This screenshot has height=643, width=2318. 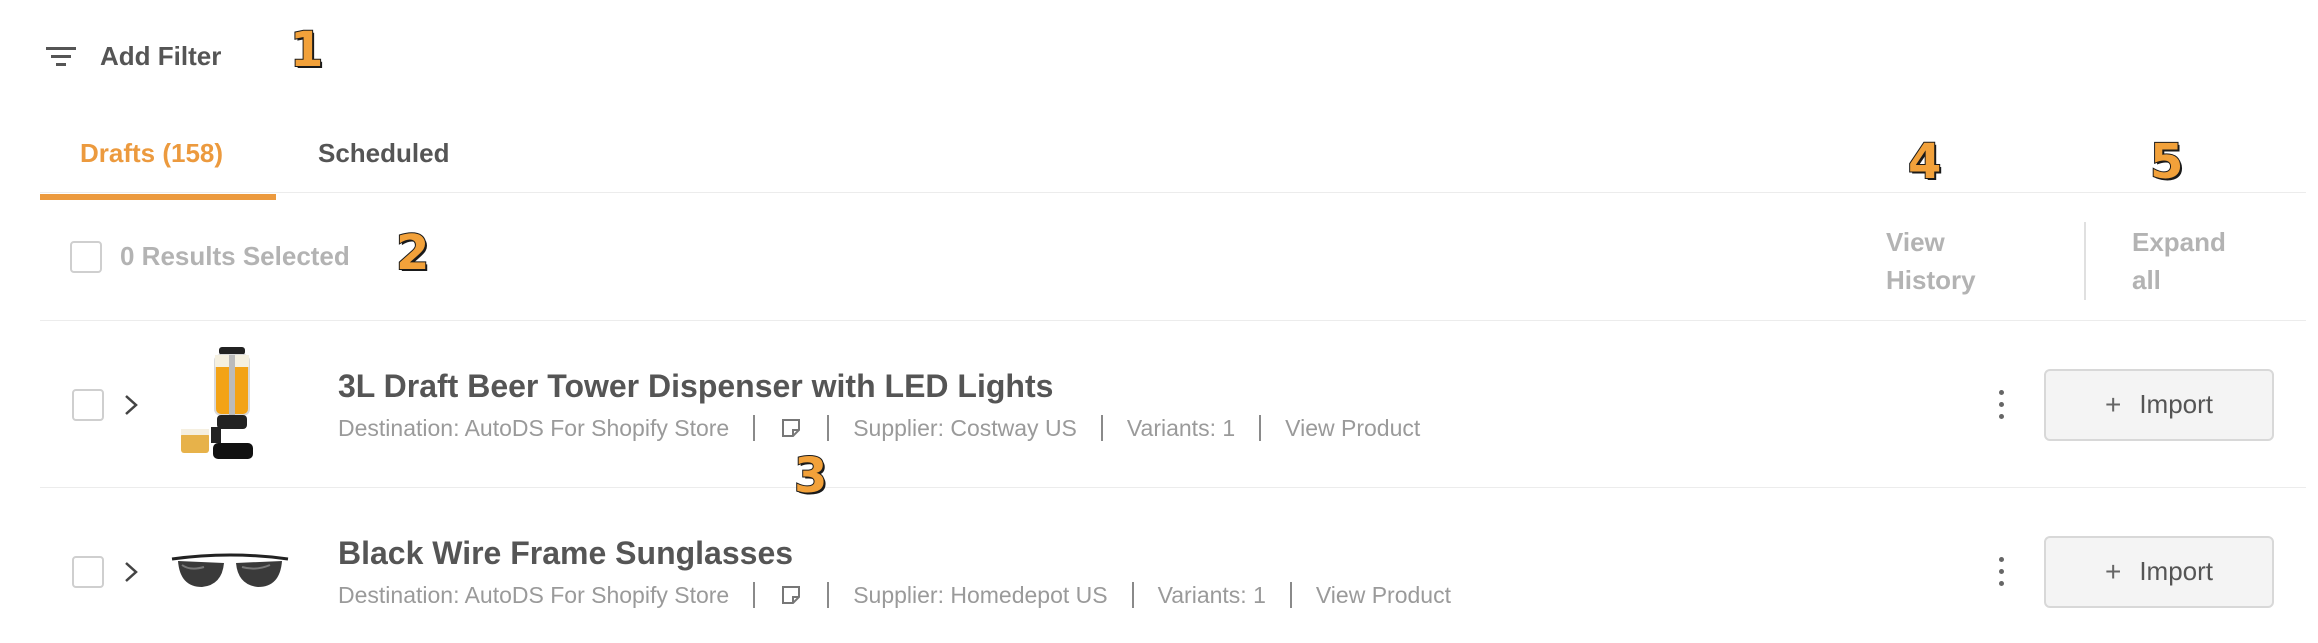 What do you see at coordinates (1941, 261) in the screenshot?
I see `view-history-button: View History` at bounding box center [1941, 261].